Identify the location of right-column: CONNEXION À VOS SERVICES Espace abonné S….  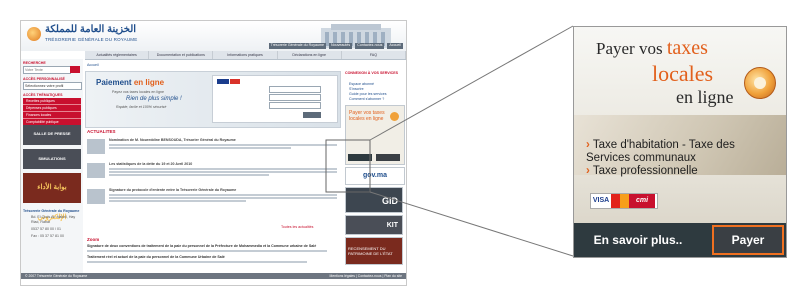
(375, 173).